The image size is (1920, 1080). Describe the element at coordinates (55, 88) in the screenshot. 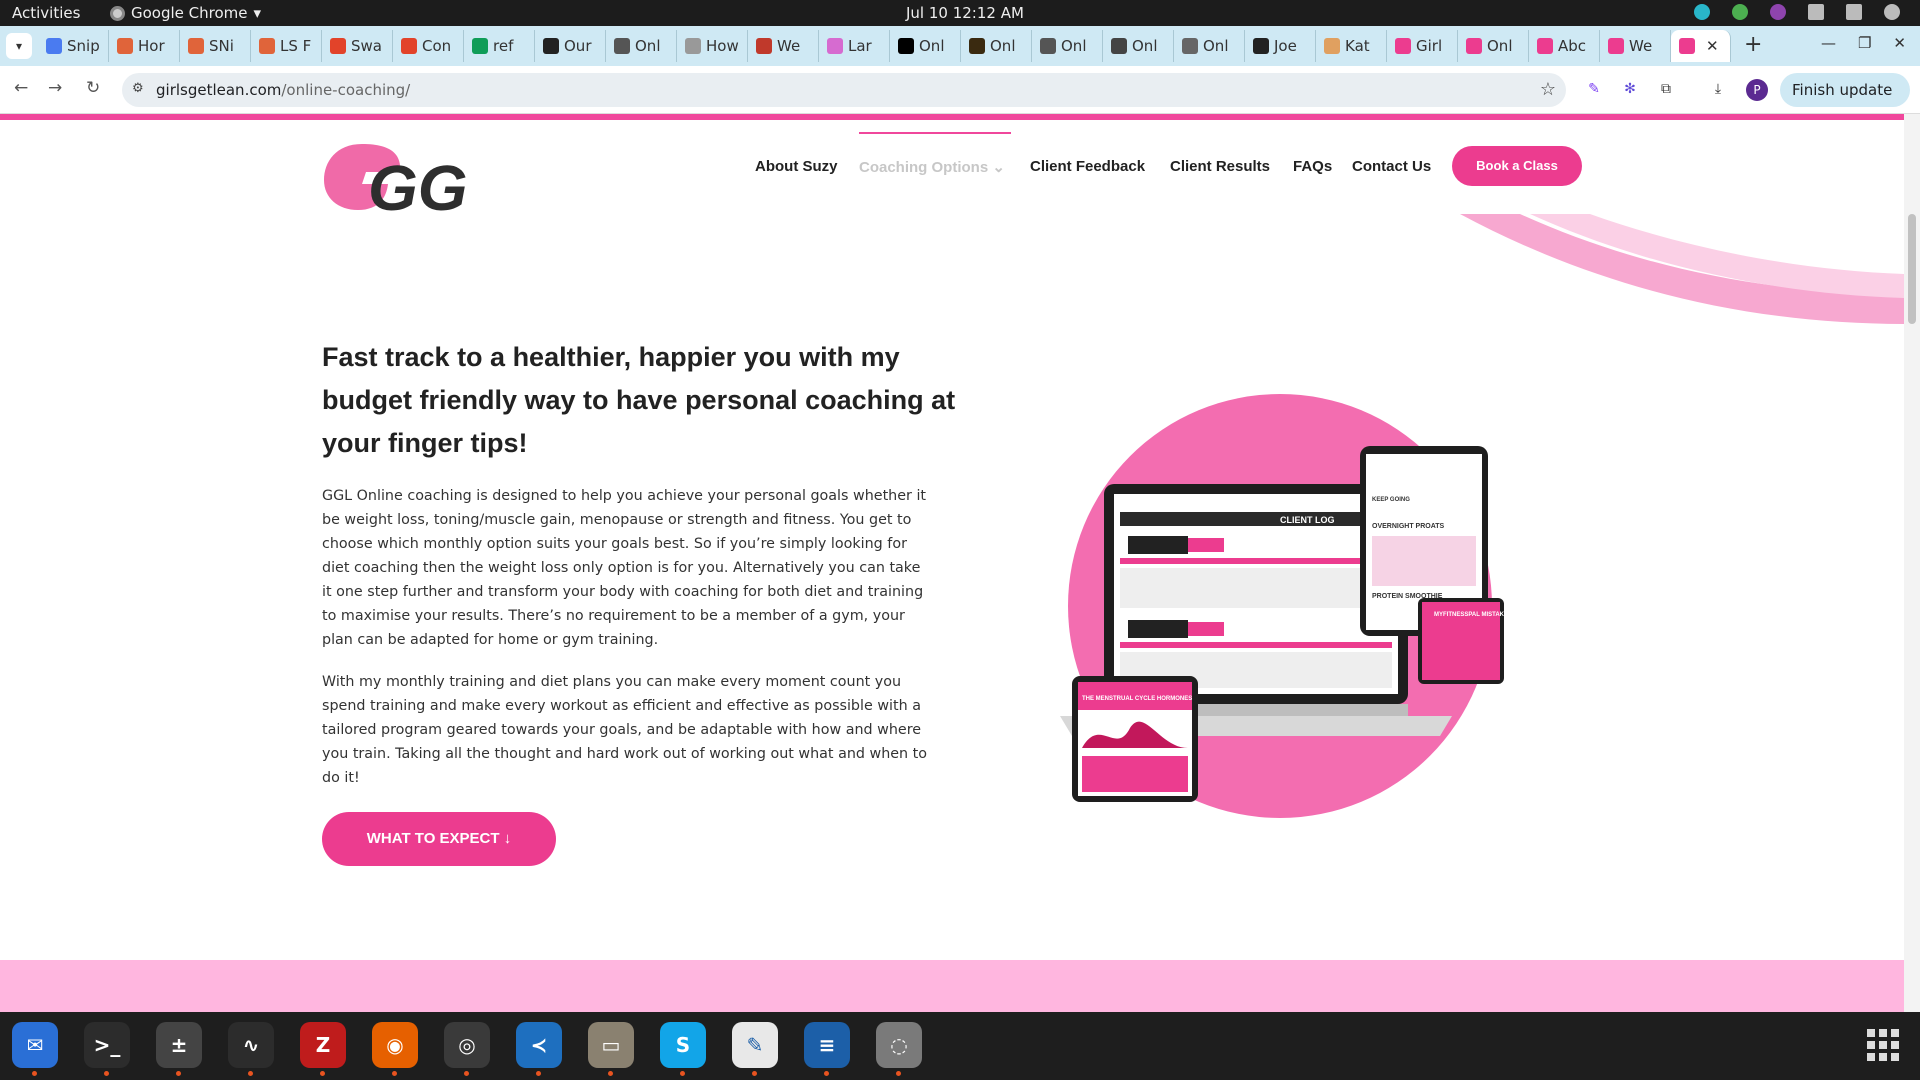

I see `forward-icon: →` at that location.